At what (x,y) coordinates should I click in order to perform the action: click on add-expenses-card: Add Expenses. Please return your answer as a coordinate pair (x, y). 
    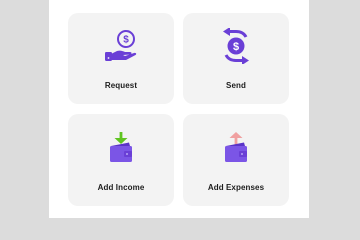
    Looking at the image, I should click on (236, 160).